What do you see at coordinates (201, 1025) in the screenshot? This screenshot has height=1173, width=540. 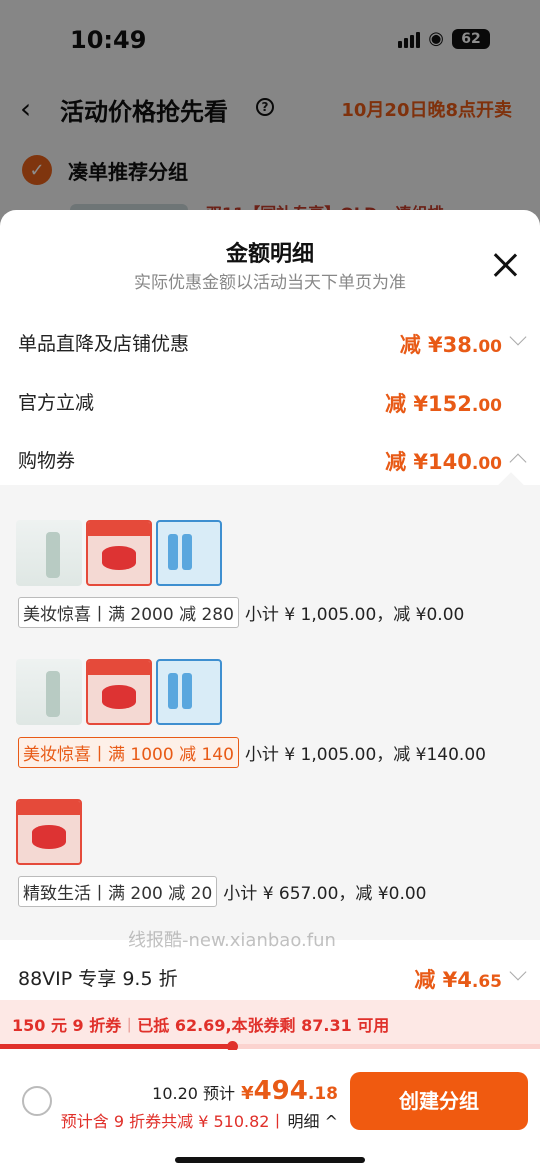 I see `promo-text: 150 元 9 折券丨已抵 62.69,本张券剩 87.31 可用` at bounding box center [201, 1025].